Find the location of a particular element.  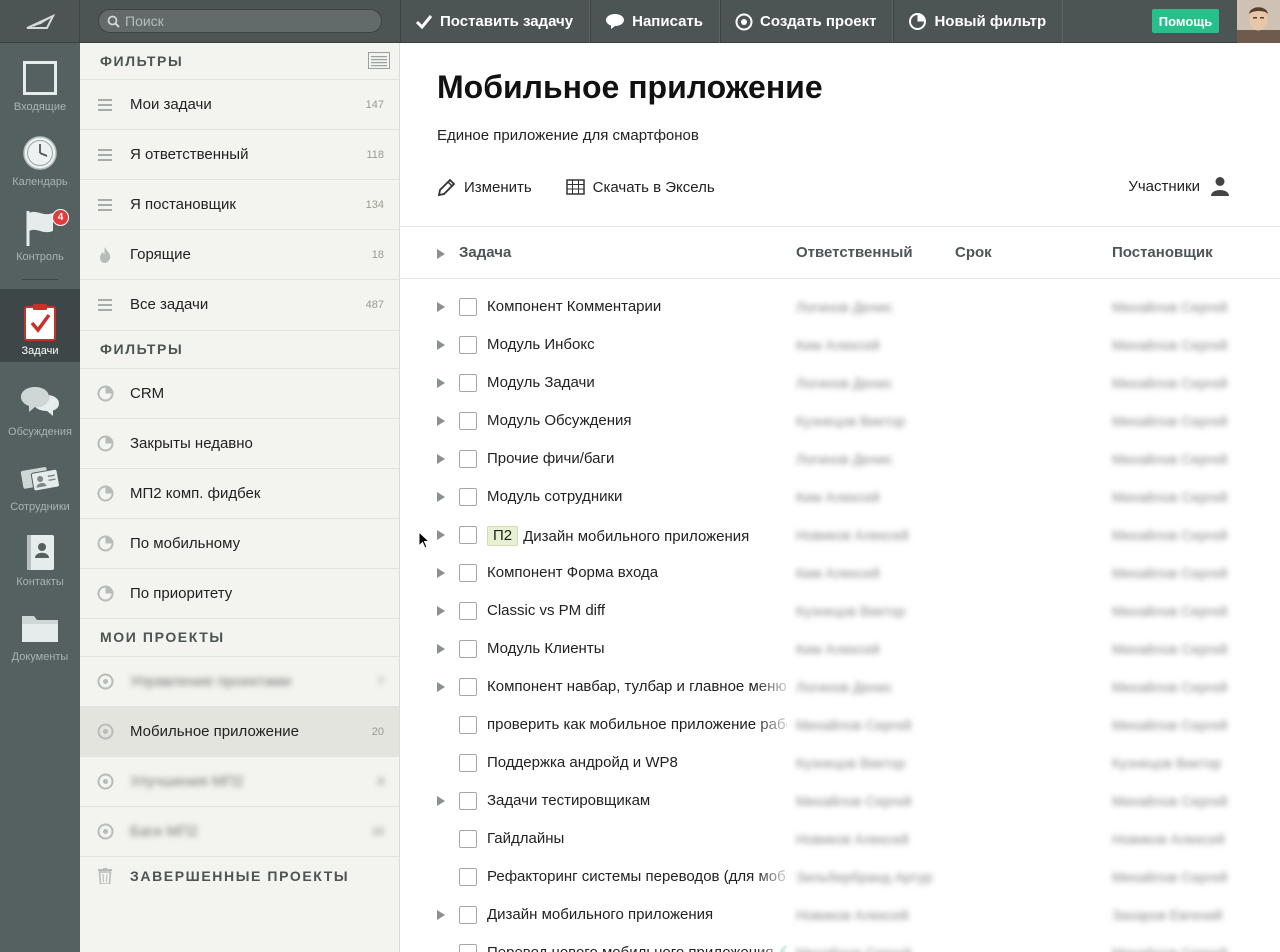

column-author: Постановщик is located at coordinates (1162, 252).